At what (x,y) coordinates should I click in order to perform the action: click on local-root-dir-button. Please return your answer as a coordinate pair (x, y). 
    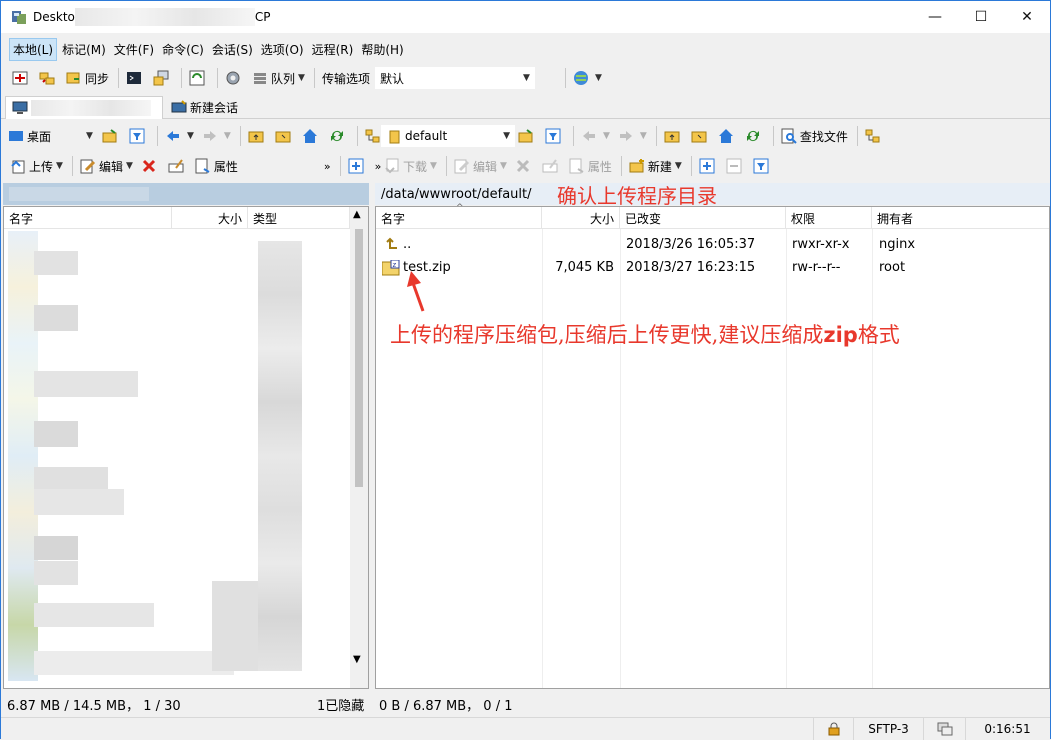
    Looking at the image, I should click on (284, 136).